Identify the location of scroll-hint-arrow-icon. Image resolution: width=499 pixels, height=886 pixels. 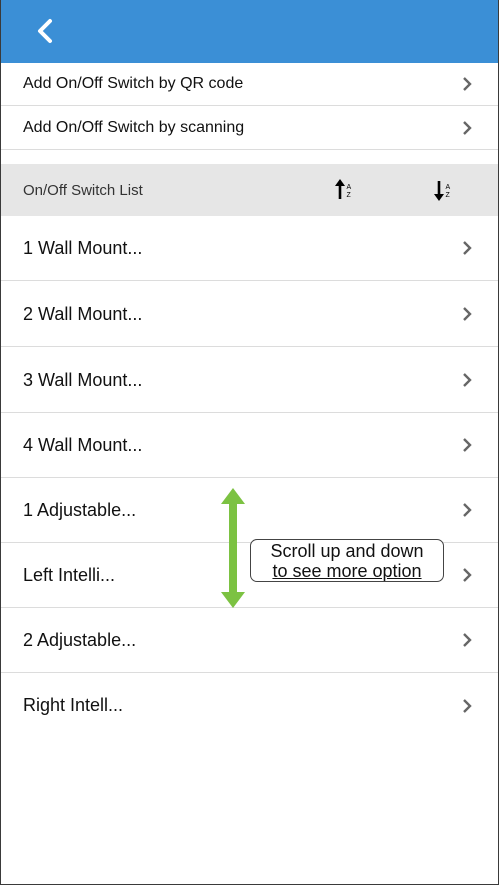
(233, 548).